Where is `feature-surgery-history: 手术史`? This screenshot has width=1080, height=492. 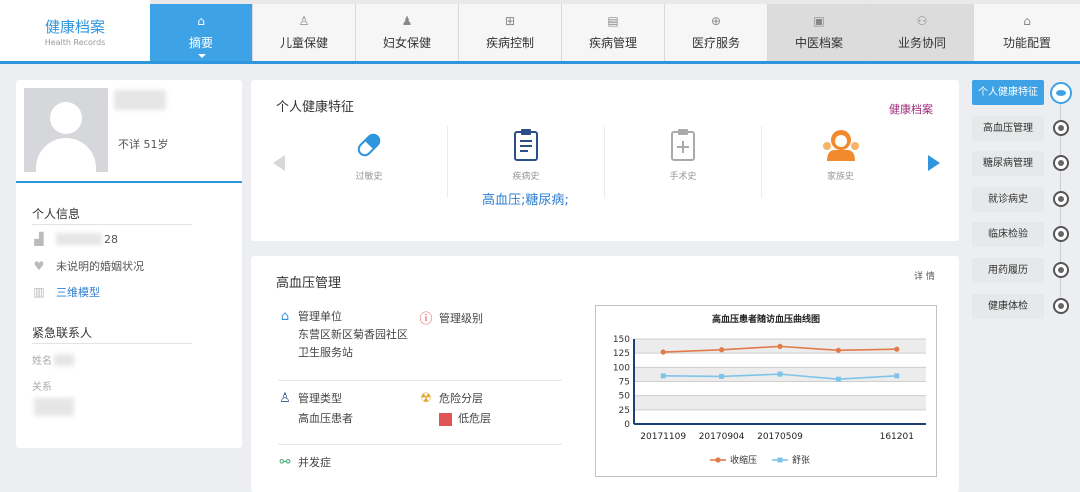 feature-surgery-history: 手术史 is located at coordinates (683, 162).